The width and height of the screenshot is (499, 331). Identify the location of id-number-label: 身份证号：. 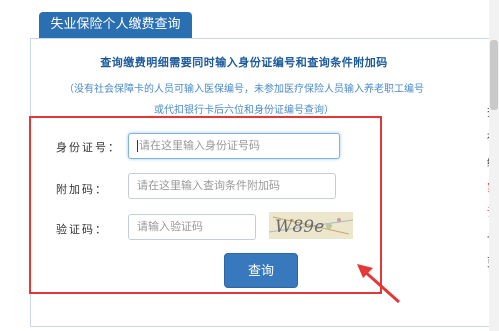
(88, 147).